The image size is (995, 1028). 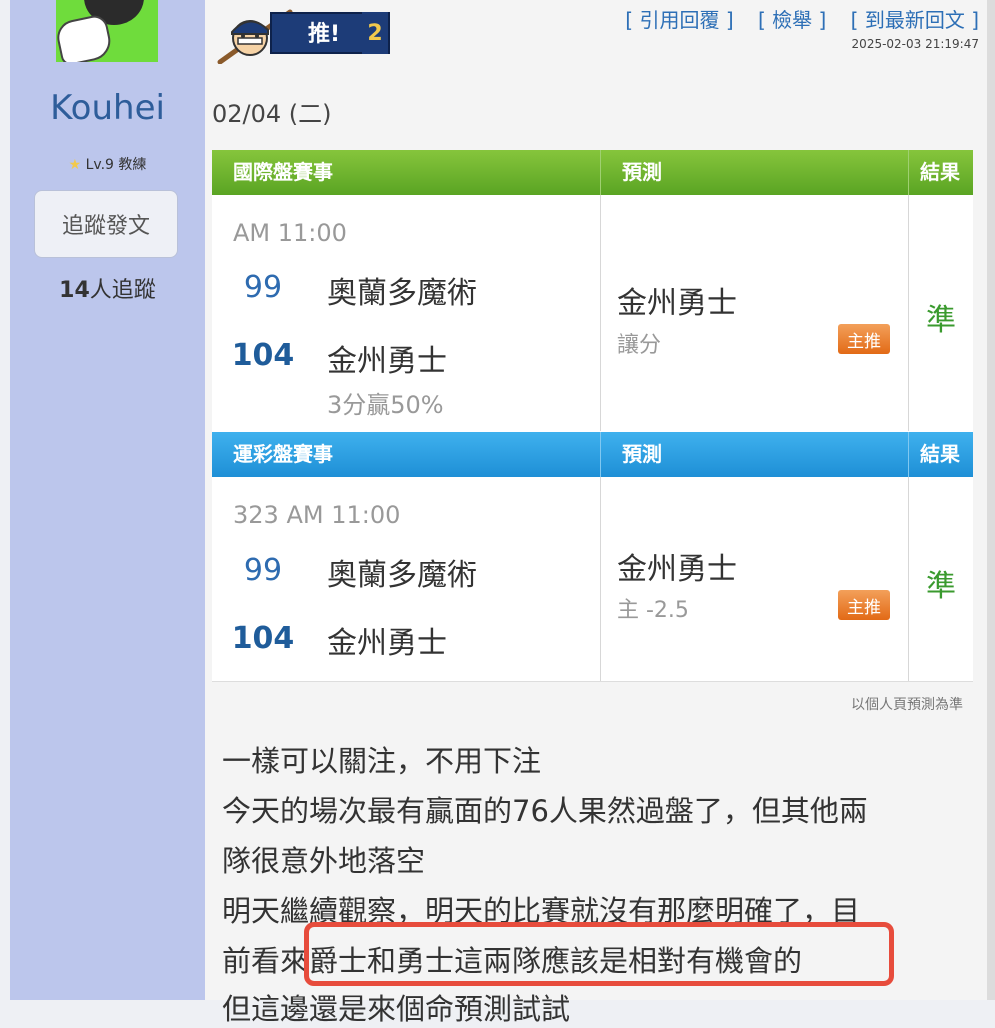 I want to click on lottery-pick-type: 主 -2.5, so click(x=653, y=610).